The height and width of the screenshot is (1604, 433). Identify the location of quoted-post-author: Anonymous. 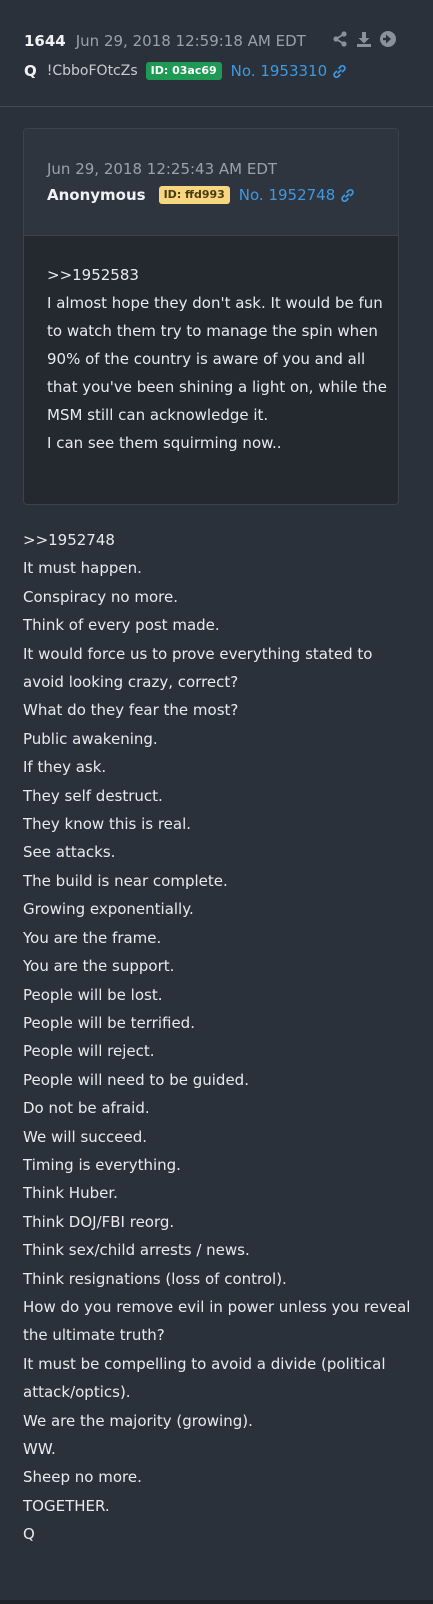
(96, 195).